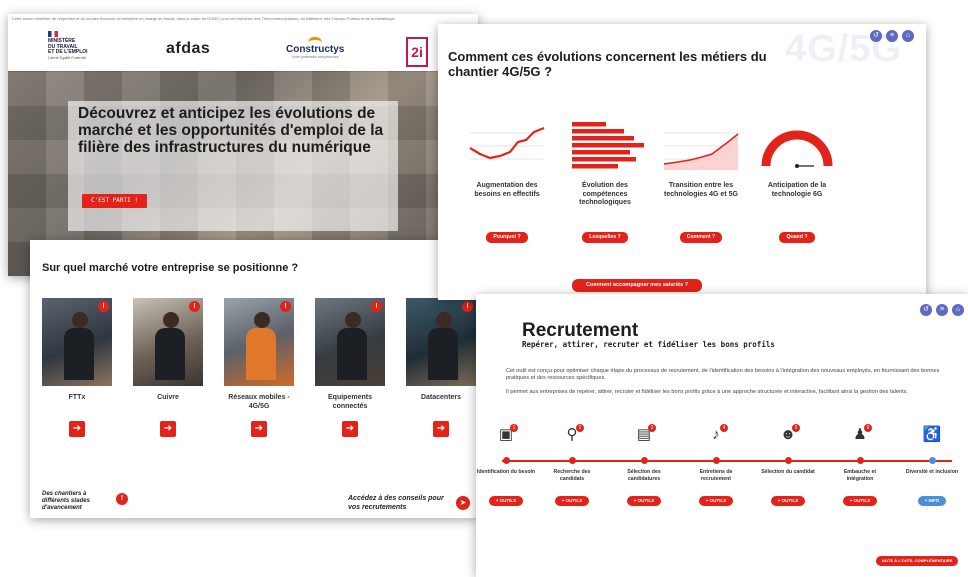  Describe the element at coordinates (315, 40) in the screenshot. I see `constructys-arc-icon` at that location.